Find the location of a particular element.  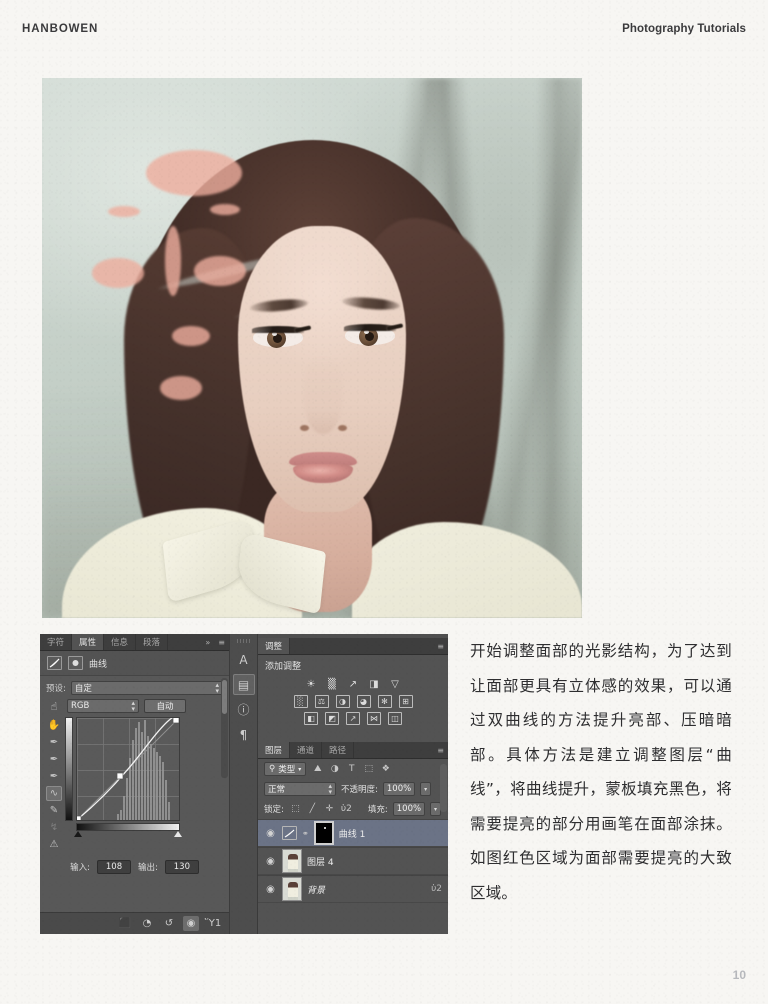

curve-tool-strip: ✋ ✒ ✒ ✒ ∿ ✎ ↯ ⚠ is located at coordinates (54, 784).